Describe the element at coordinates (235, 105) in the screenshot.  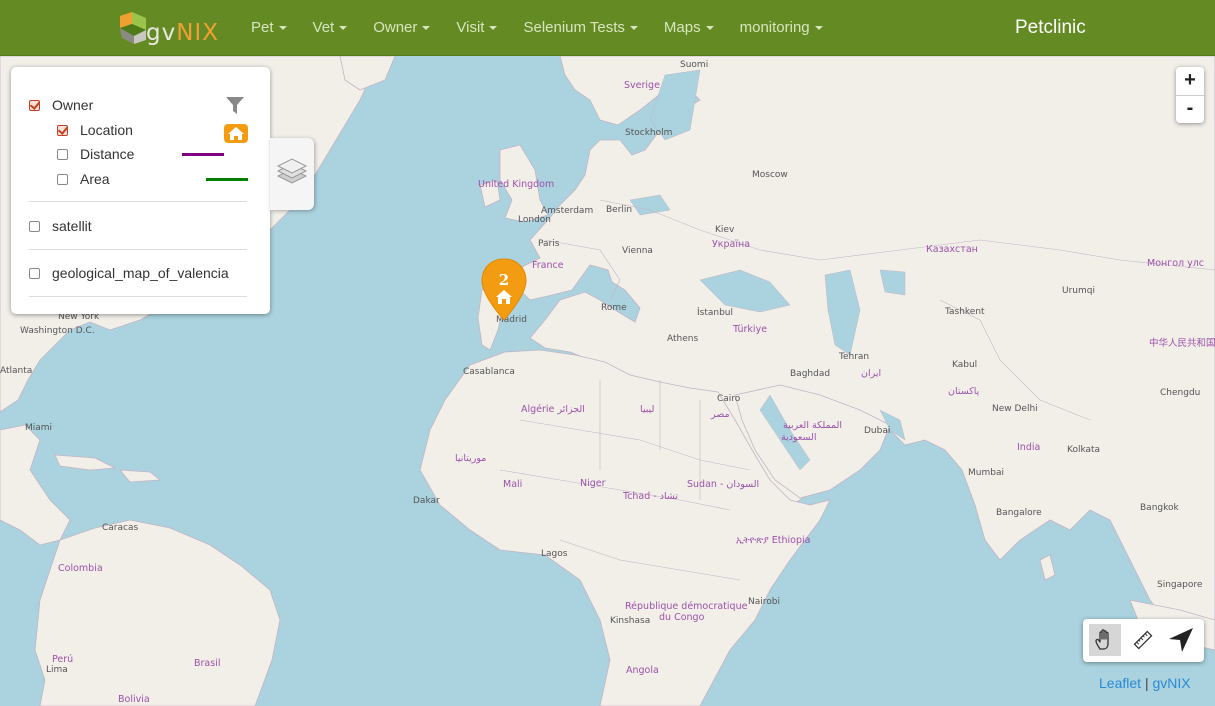
I see `filter-icon` at that location.